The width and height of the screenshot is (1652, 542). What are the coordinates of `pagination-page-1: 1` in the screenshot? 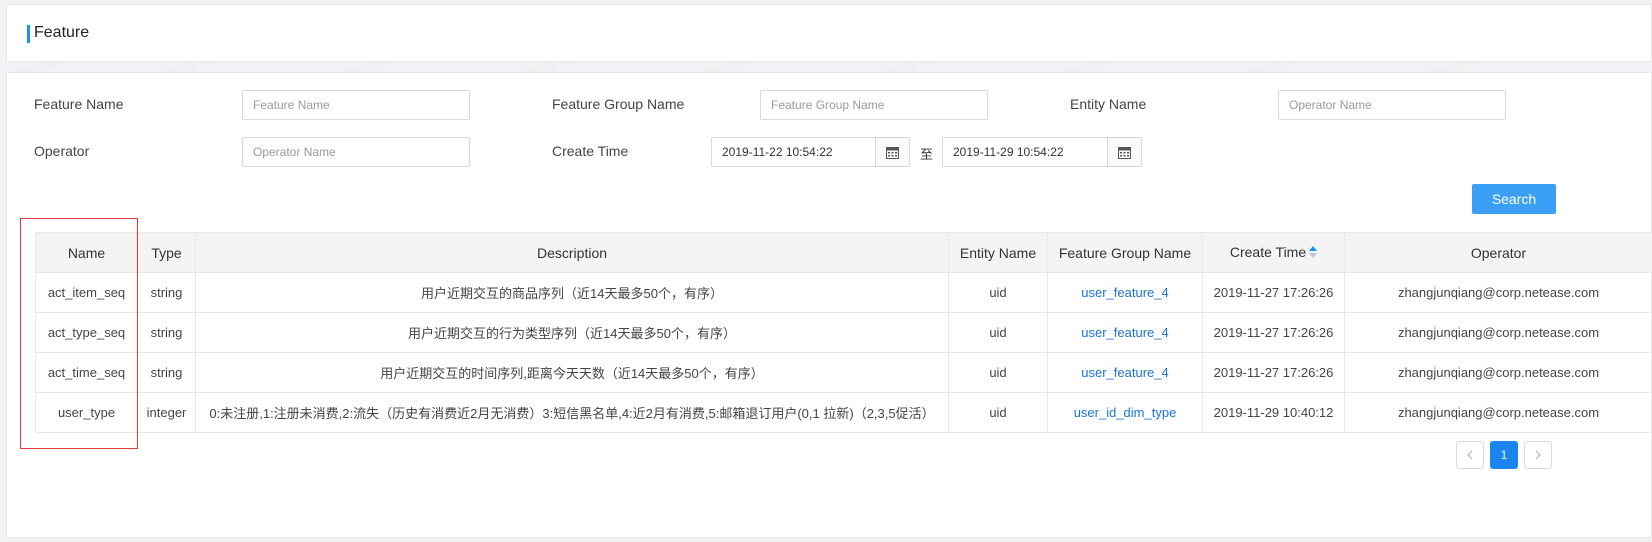 It's located at (1504, 455).